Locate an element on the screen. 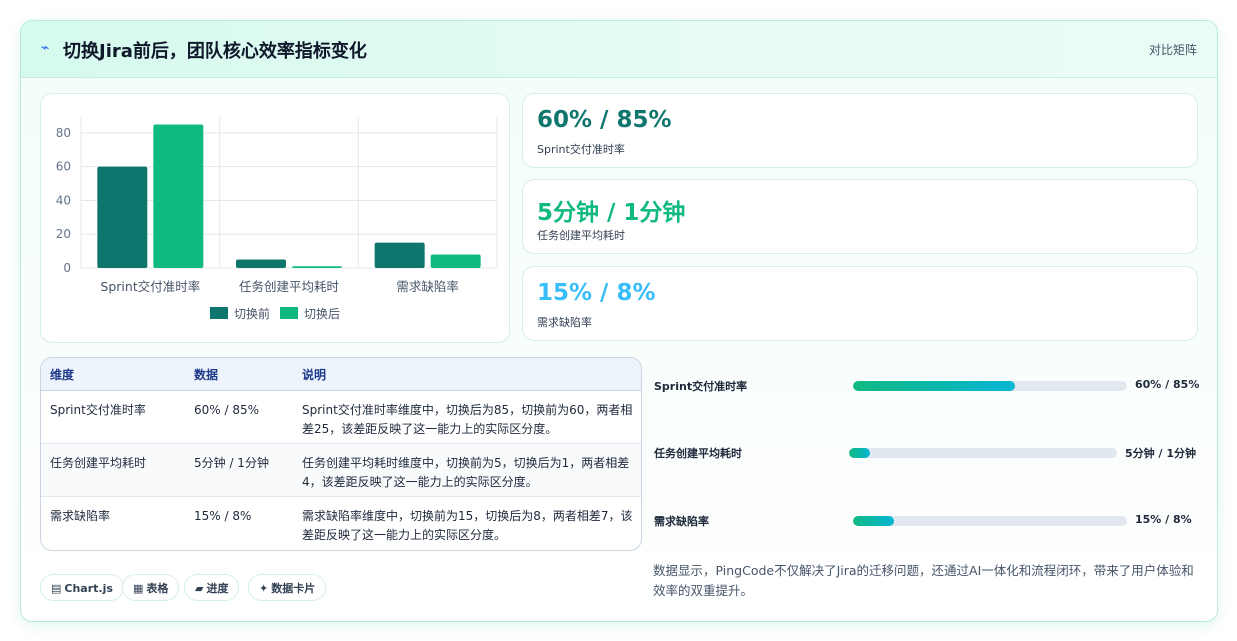 The width and height of the screenshot is (1237, 641). column-header-dimension: 维度 is located at coordinates (113, 374).